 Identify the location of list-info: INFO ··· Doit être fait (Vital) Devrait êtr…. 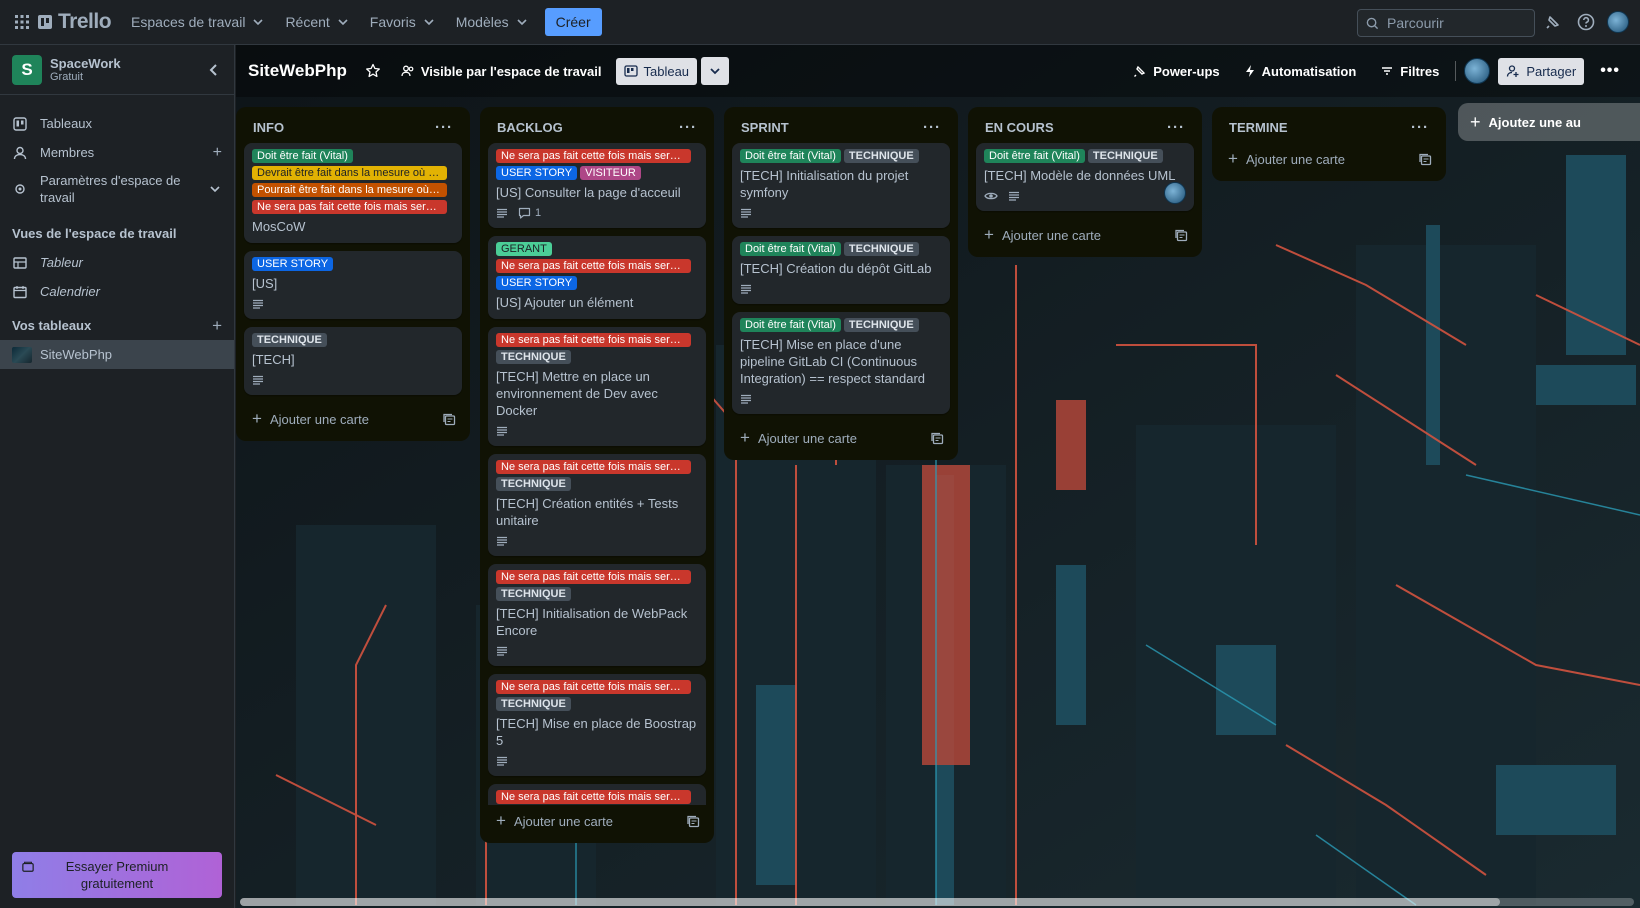
(353, 274).